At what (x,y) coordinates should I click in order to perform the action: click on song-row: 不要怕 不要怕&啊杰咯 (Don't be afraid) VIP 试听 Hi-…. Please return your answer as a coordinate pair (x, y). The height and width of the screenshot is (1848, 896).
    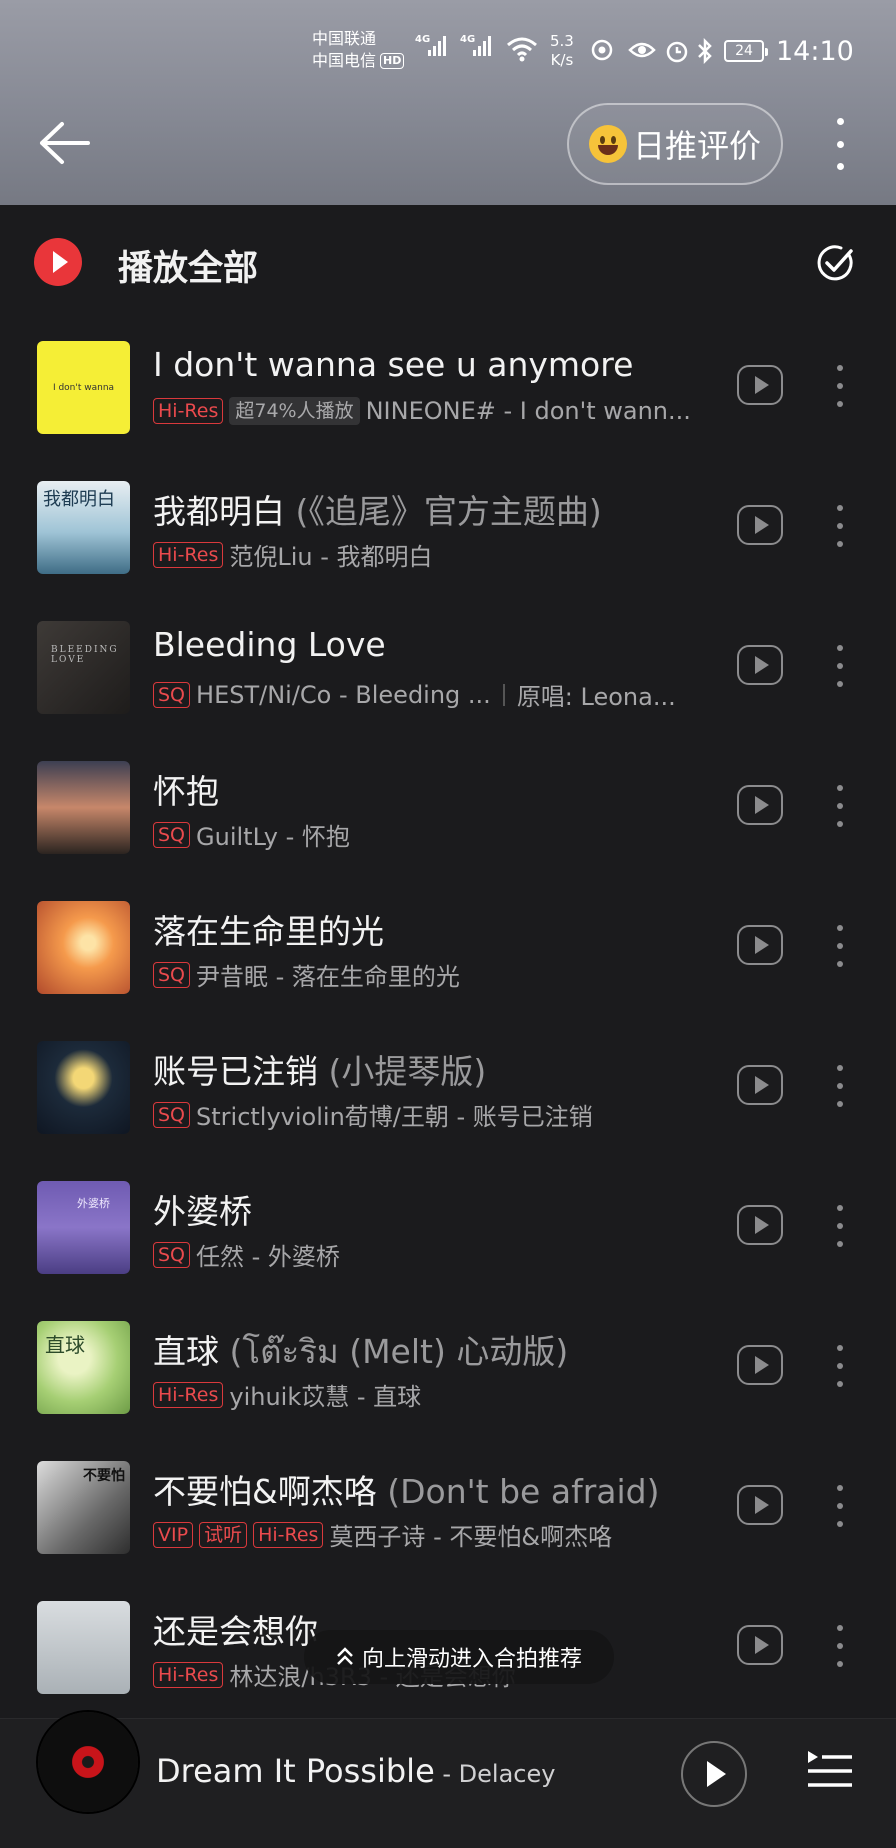
    Looking at the image, I should click on (448, 1531).